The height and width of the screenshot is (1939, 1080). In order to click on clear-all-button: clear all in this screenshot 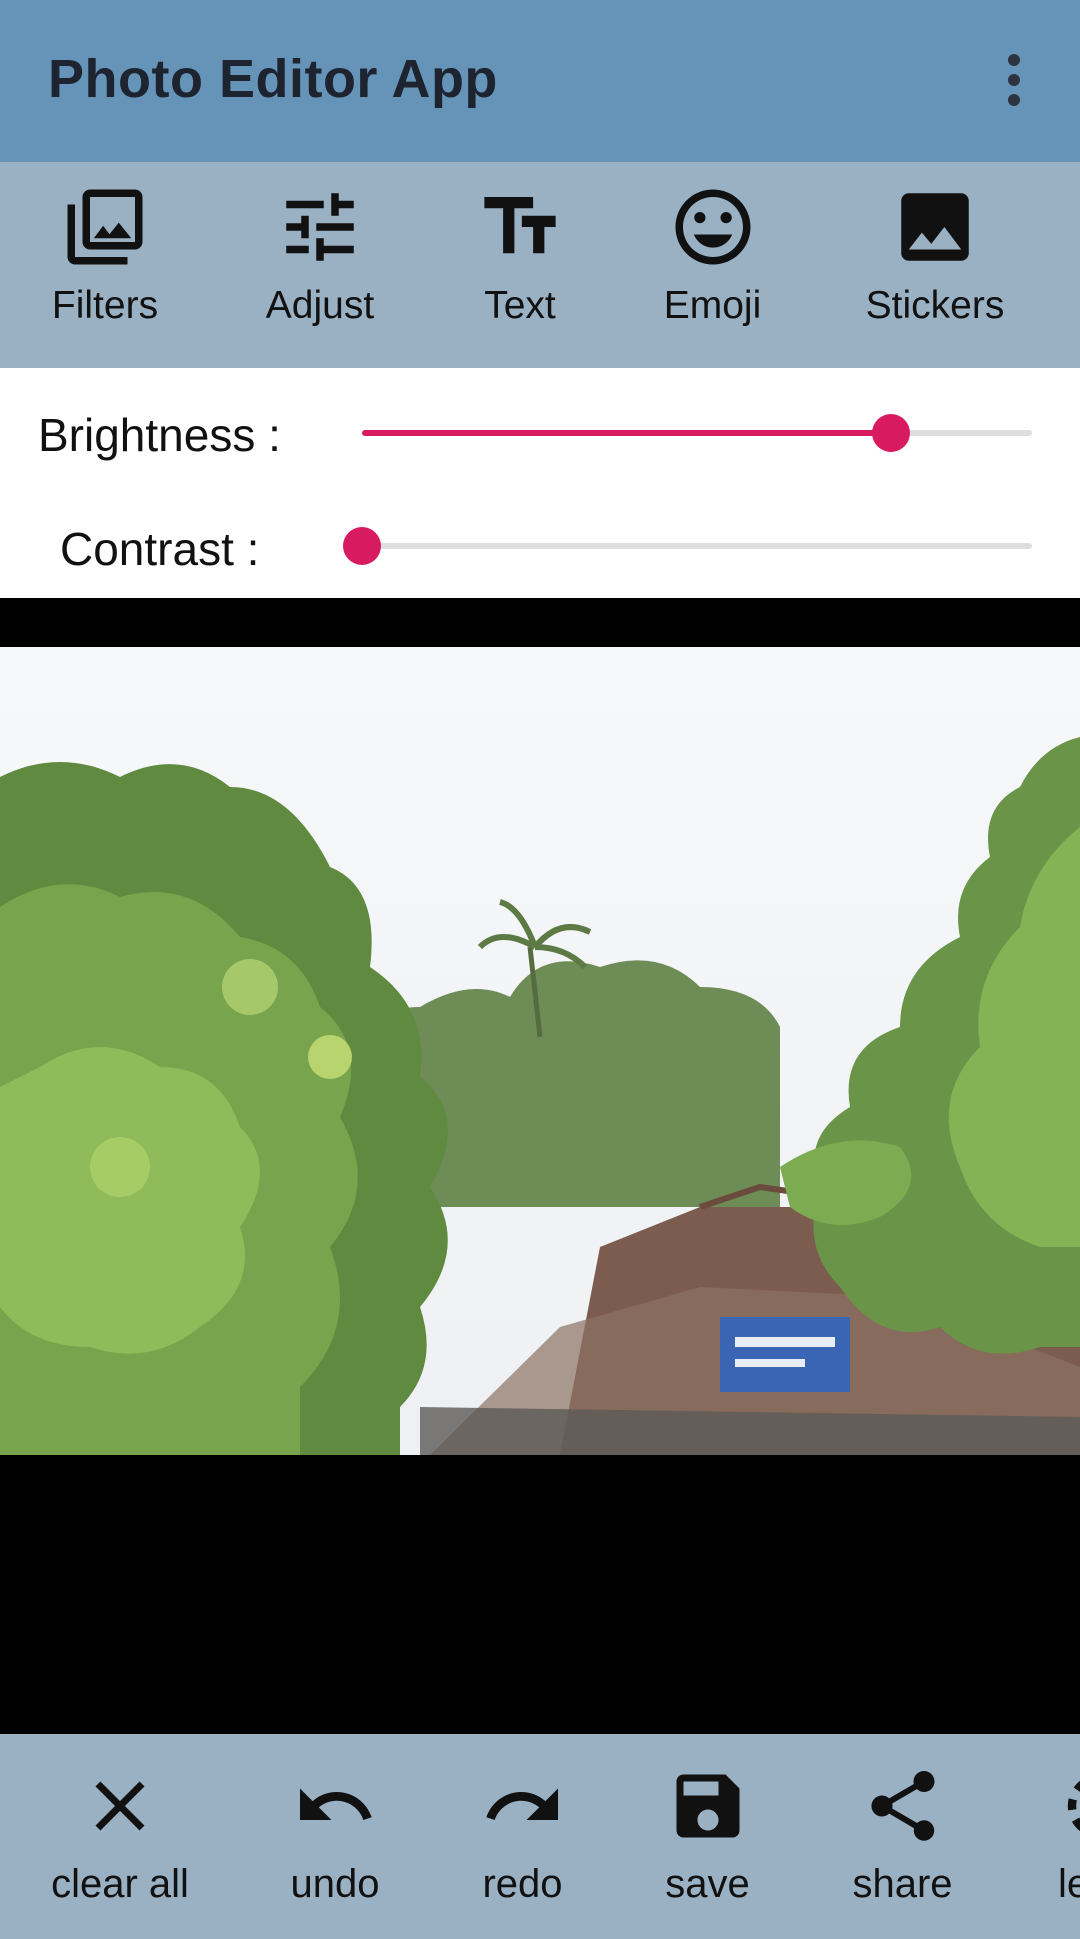, I will do `click(120, 1835)`.